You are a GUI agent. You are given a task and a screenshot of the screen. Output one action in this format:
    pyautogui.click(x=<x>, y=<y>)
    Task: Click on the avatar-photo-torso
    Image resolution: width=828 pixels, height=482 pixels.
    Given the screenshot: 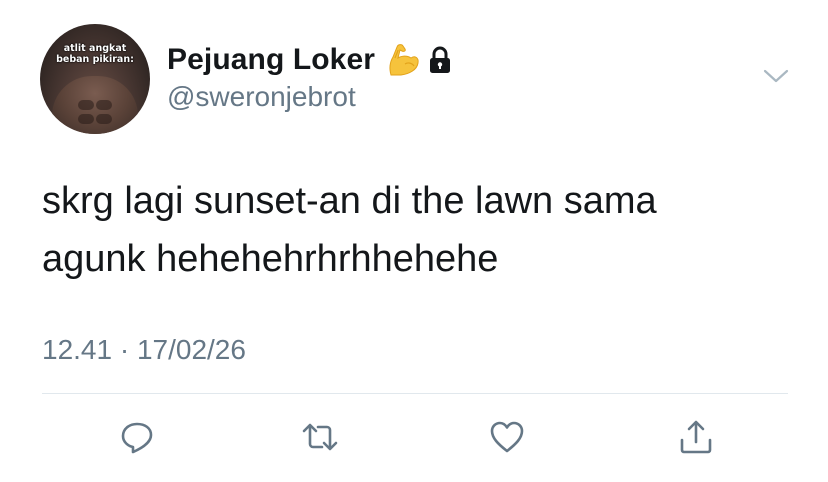 What is the action you would take?
    pyautogui.click(x=95, y=105)
    